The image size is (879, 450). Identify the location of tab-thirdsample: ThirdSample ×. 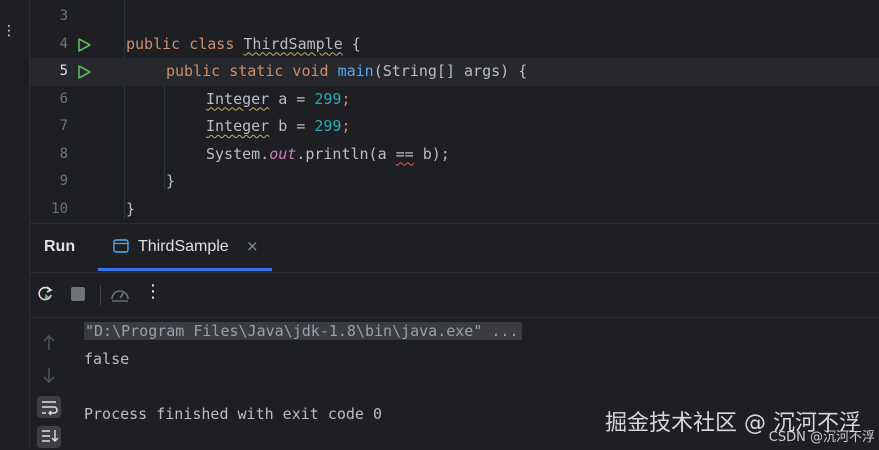
(185, 247).